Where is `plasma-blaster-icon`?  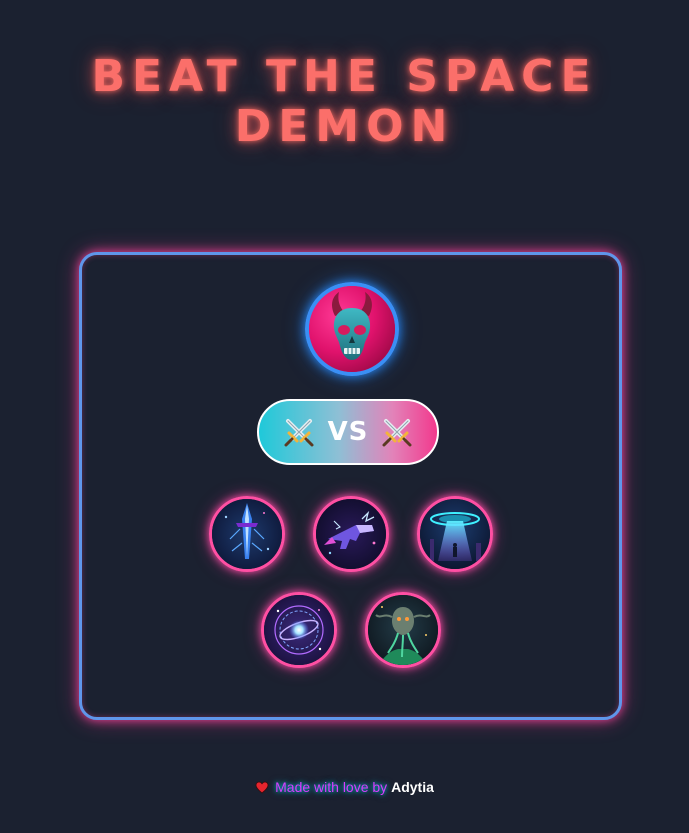 plasma-blaster-icon is located at coordinates (351, 534).